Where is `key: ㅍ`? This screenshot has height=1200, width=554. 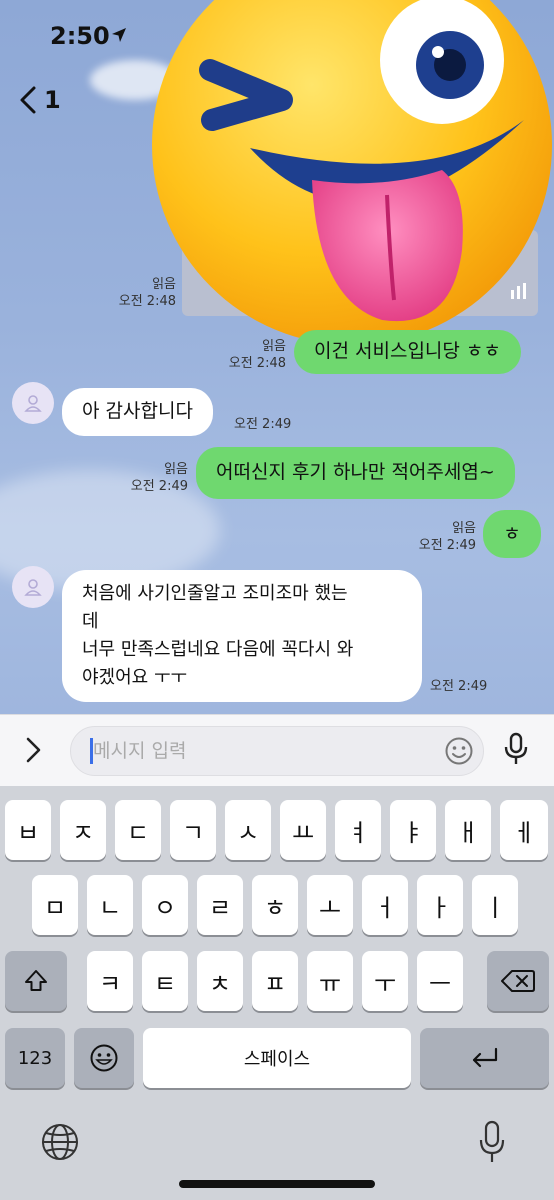
key: ㅍ is located at coordinates (275, 981).